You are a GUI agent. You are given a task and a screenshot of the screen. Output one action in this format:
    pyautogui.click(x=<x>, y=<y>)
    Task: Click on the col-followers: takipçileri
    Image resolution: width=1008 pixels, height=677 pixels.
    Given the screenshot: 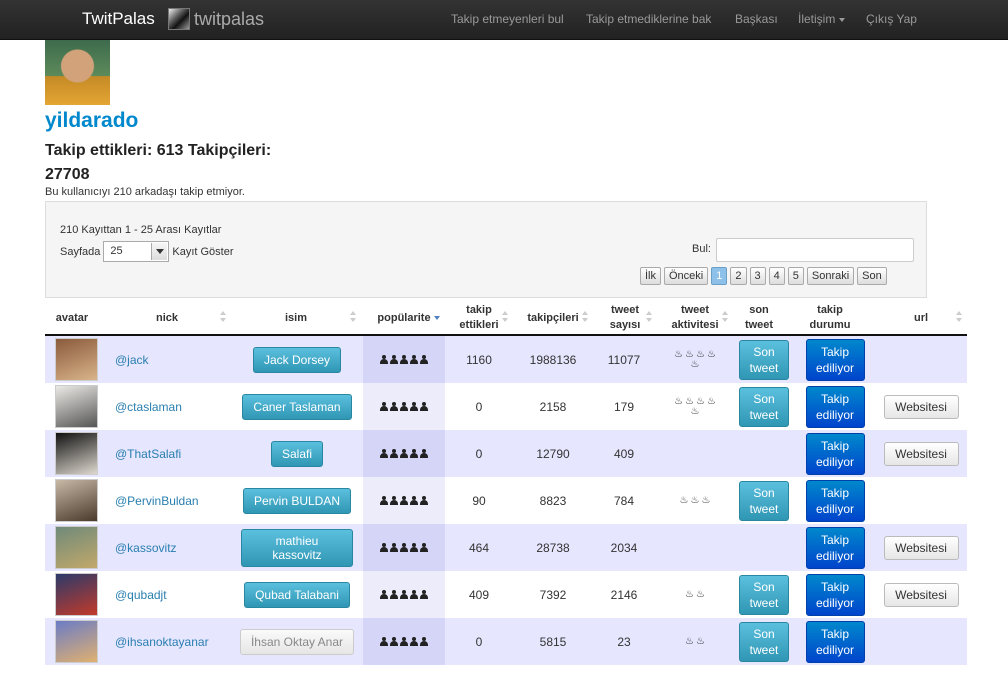 What is the action you would take?
    pyautogui.click(x=553, y=318)
    